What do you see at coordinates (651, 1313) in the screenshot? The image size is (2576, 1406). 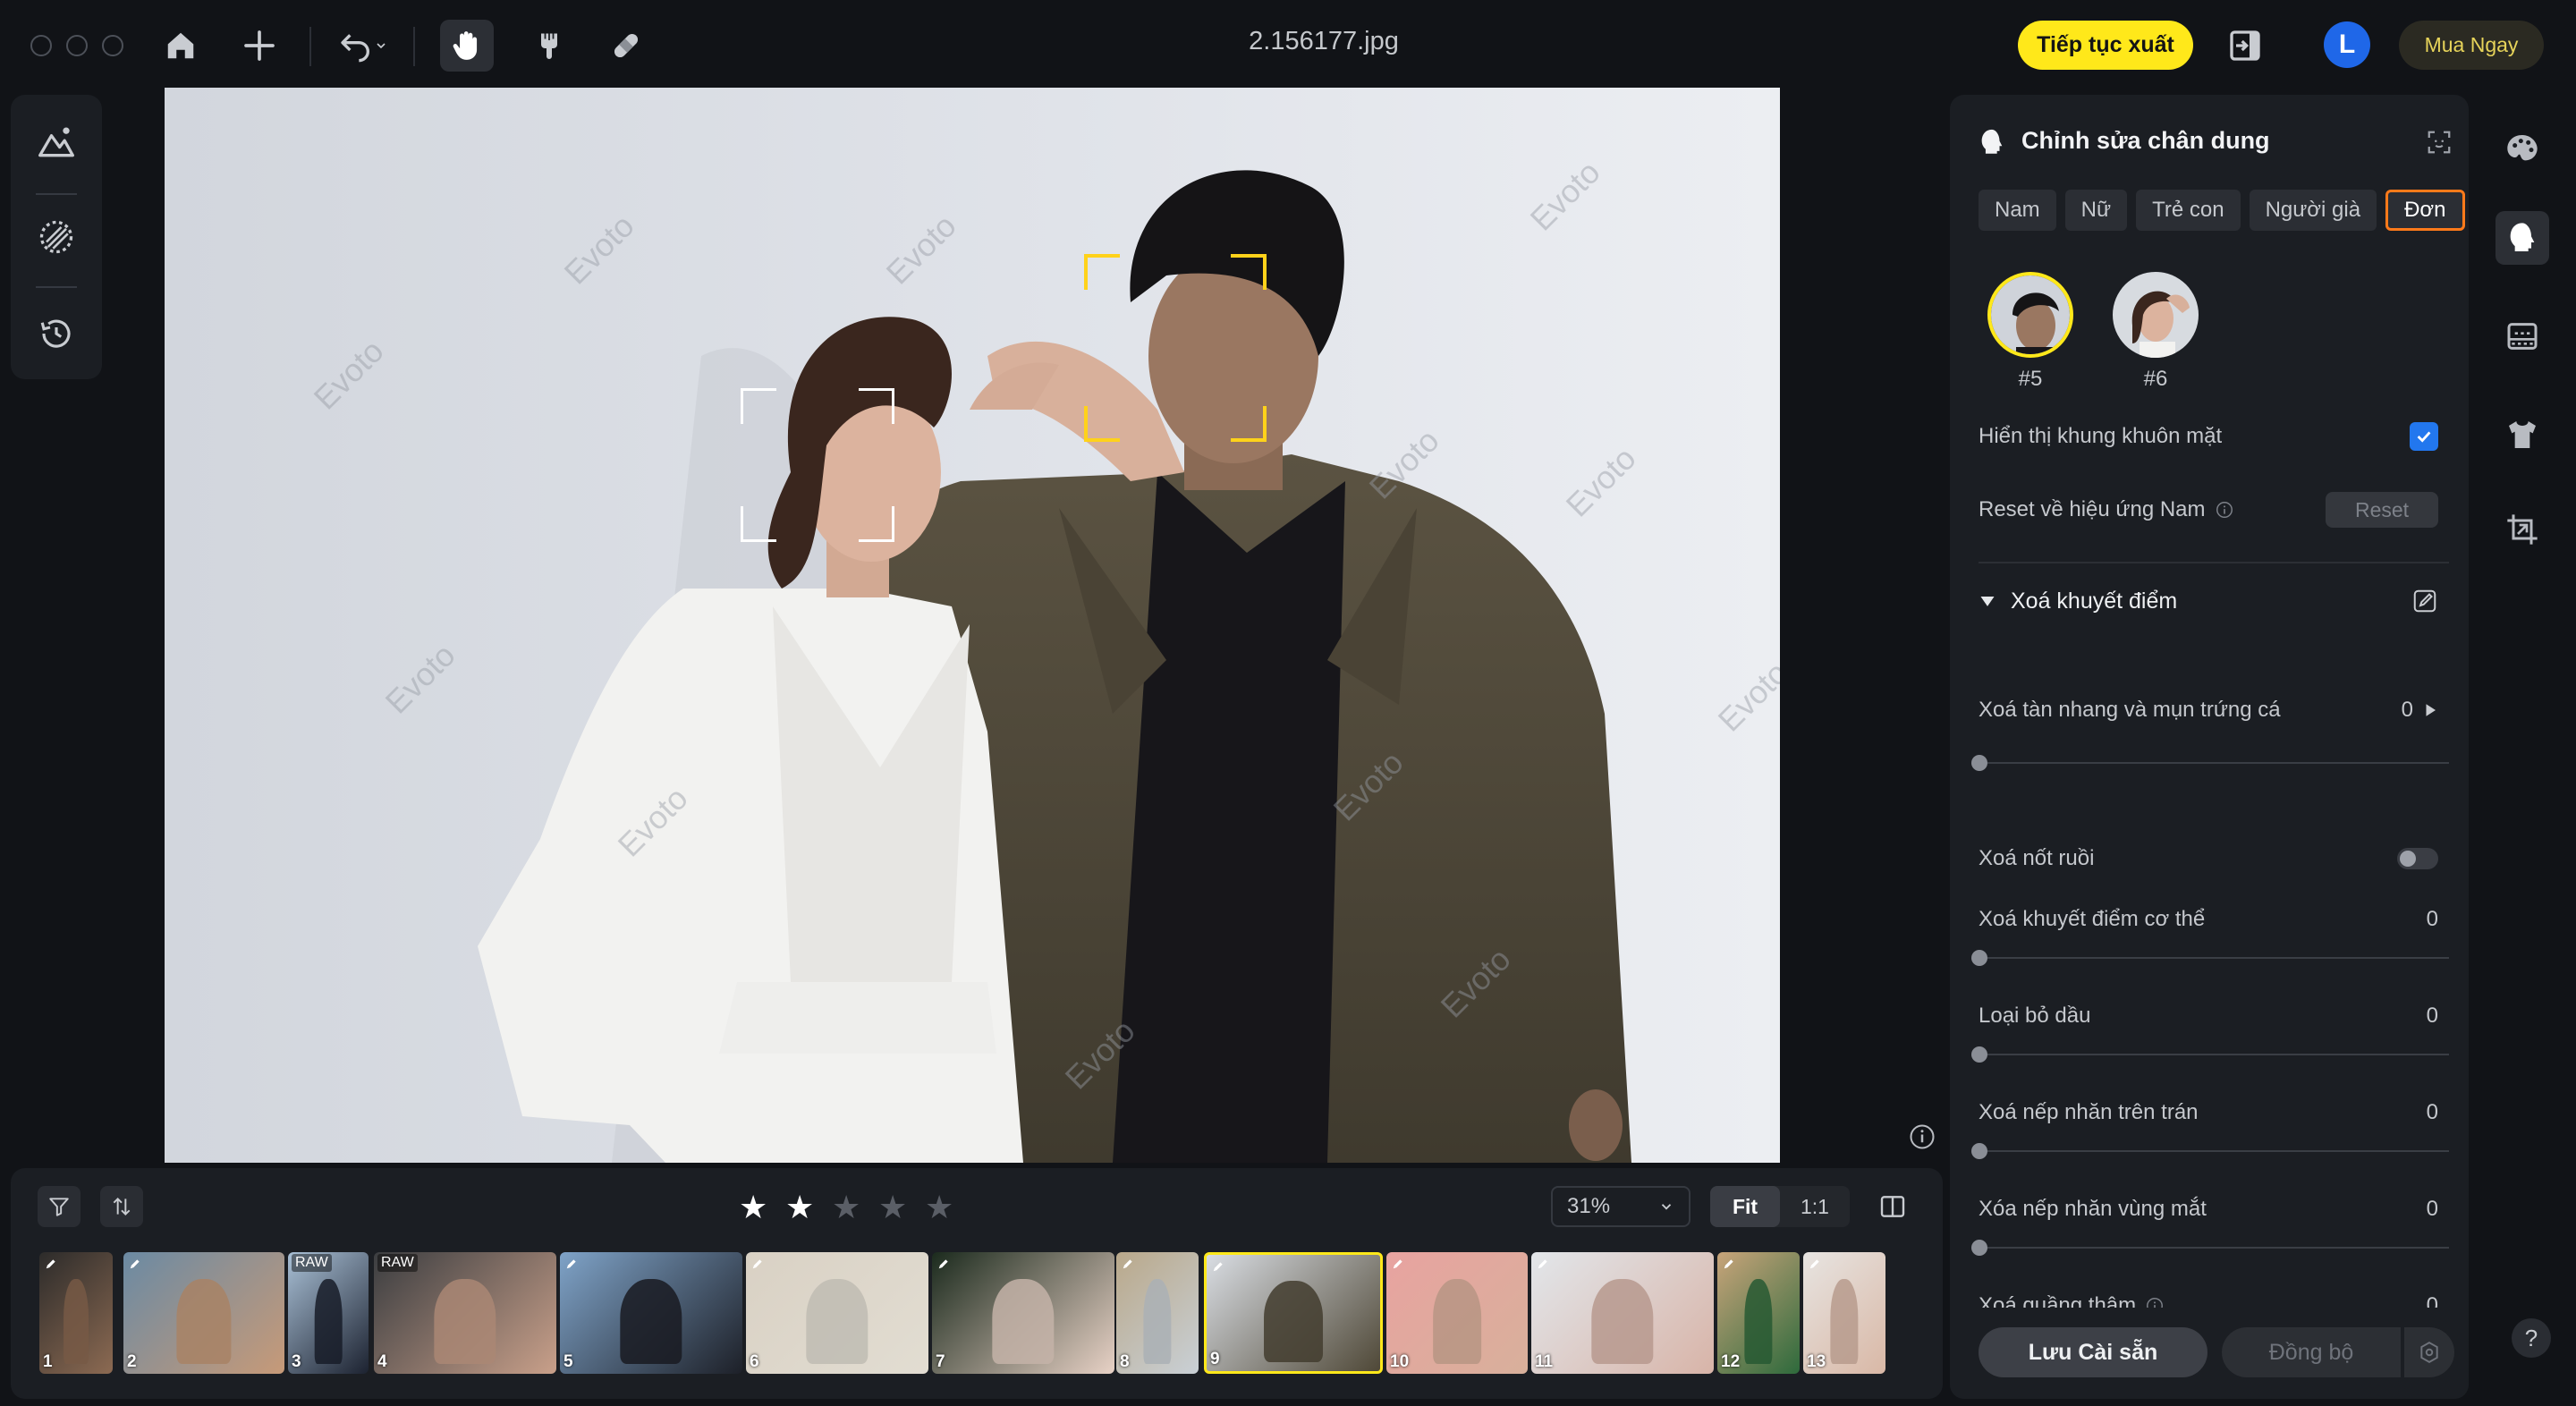 I see `thumbnail-5: 5` at bounding box center [651, 1313].